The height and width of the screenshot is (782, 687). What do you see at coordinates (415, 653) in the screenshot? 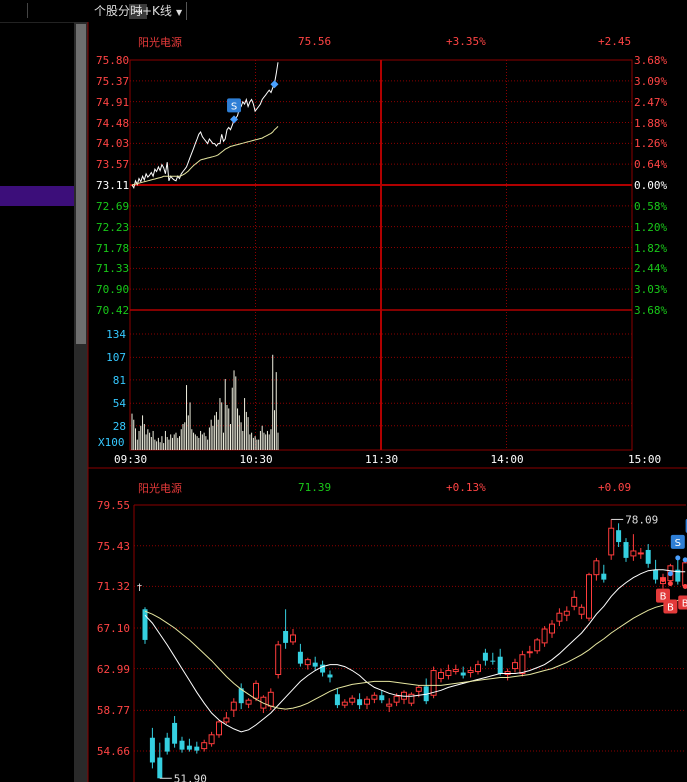
I see `kline-ma-slow-line` at bounding box center [415, 653].